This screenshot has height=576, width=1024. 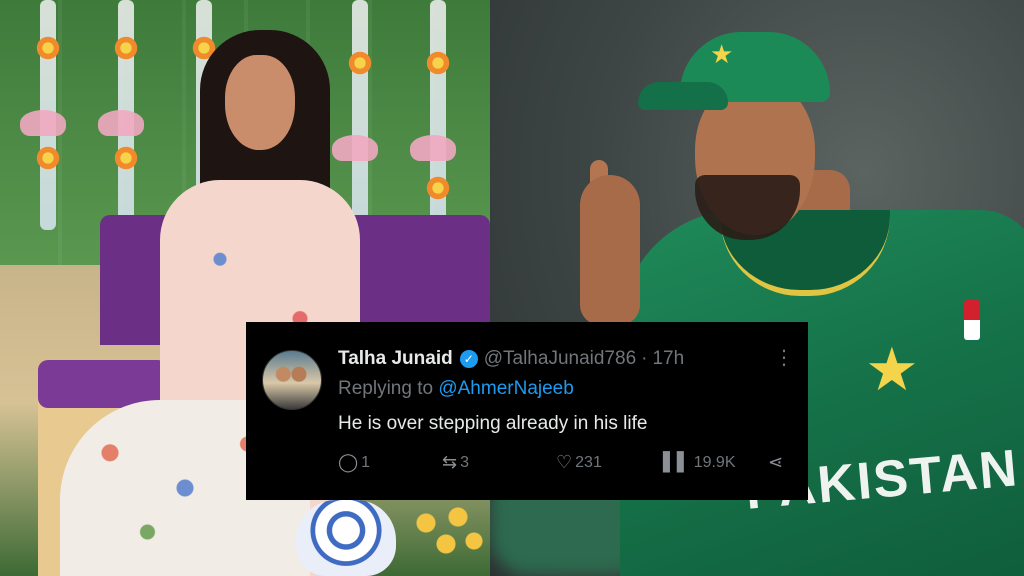 I want to click on share-button: ⋖, so click(x=777, y=462).